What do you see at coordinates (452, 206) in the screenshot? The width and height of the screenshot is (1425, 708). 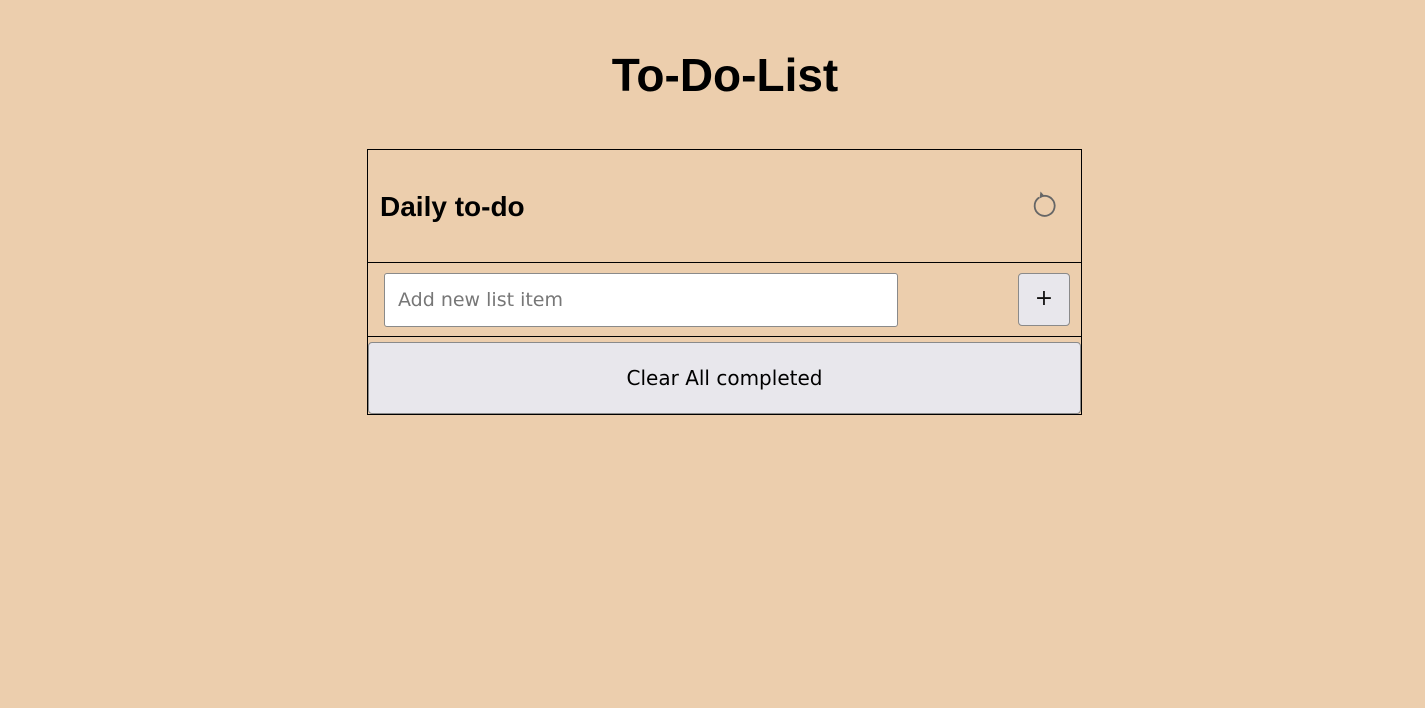 I see `list-title: Daily to-do` at bounding box center [452, 206].